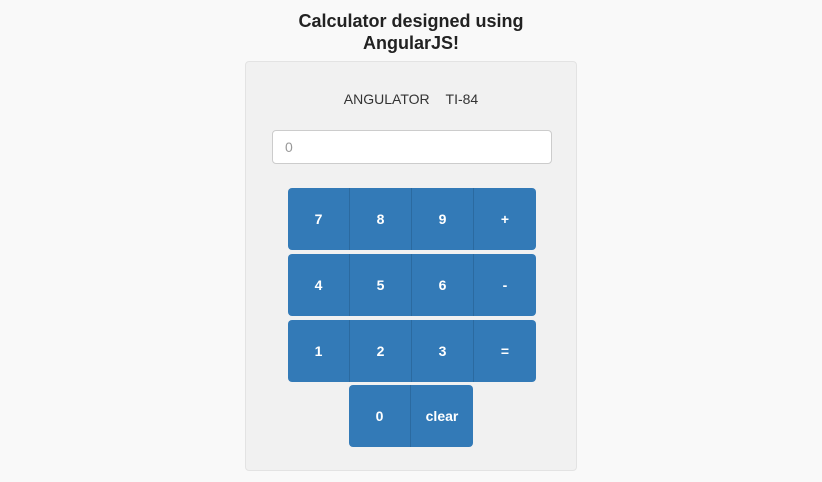 The width and height of the screenshot is (822, 482). Describe the element at coordinates (381, 285) in the screenshot. I see `key-5-button: 5` at that location.